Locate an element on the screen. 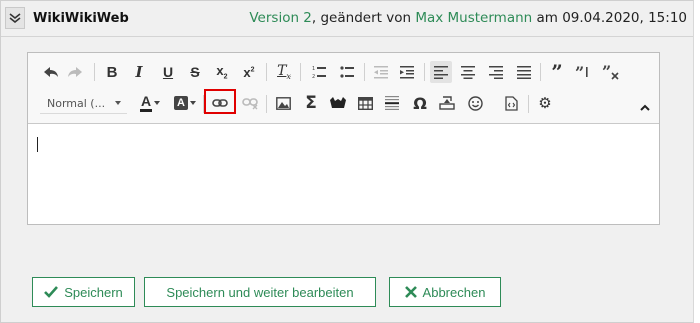 This screenshot has height=323, width=700. blockquote-button: ” is located at coordinates (557, 72).